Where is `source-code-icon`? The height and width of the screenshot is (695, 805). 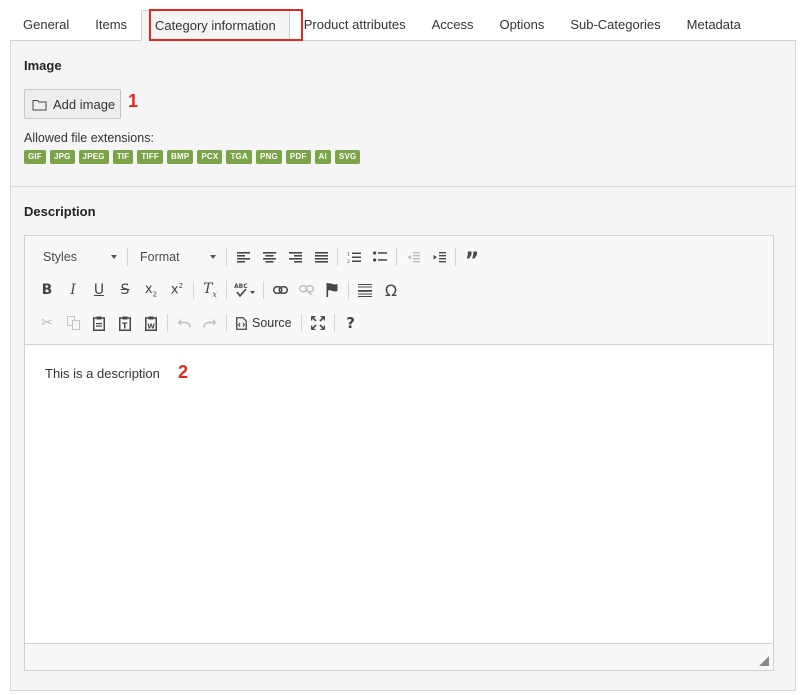
source-code-icon is located at coordinates (241, 323).